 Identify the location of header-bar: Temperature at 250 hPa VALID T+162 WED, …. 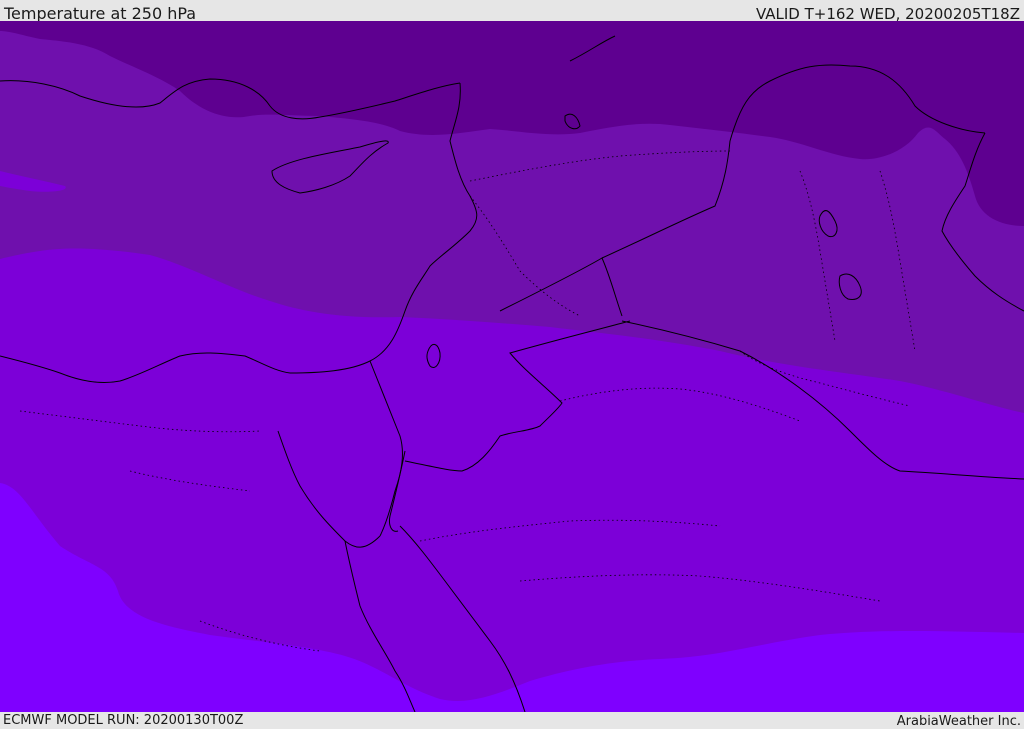
(512, 11).